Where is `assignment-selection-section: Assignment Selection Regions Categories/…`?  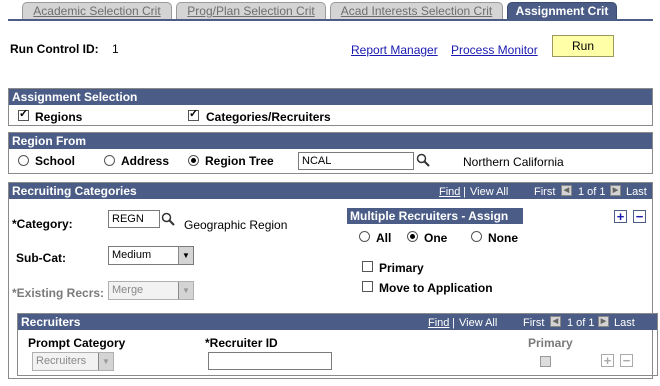
assignment-selection-section: Assignment Selection Regions Categories/… is located at coordinates (330, 107).